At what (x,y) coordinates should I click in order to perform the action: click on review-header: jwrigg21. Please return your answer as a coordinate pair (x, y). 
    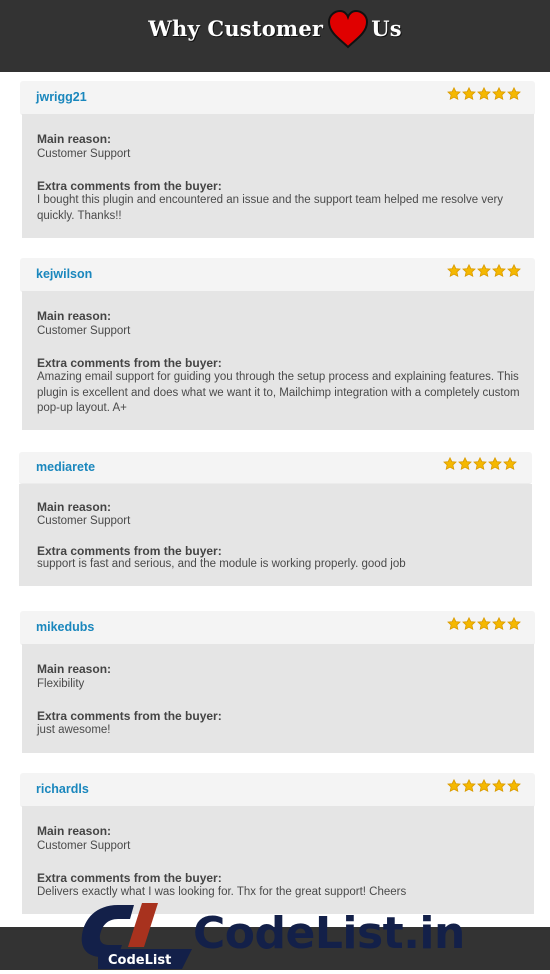
    Looking at the image, I should click on (277, 98).